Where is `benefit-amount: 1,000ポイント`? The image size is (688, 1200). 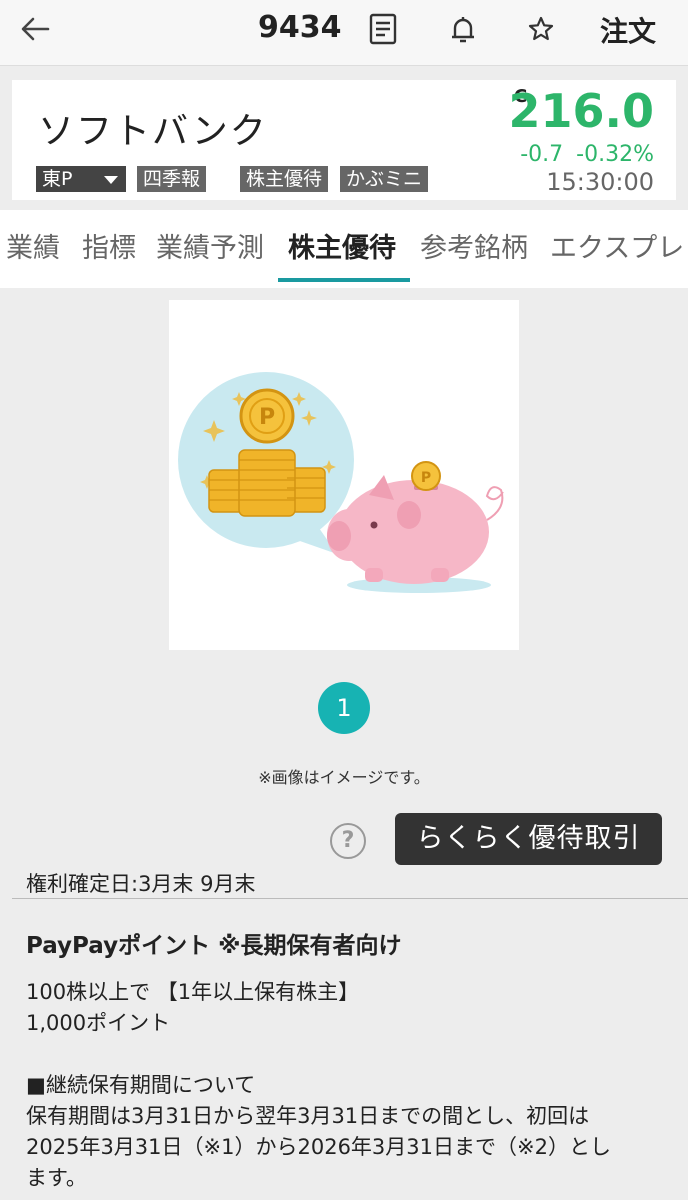
benefit-amount: 1,000ポイント is located at coordinates (98, 1023).